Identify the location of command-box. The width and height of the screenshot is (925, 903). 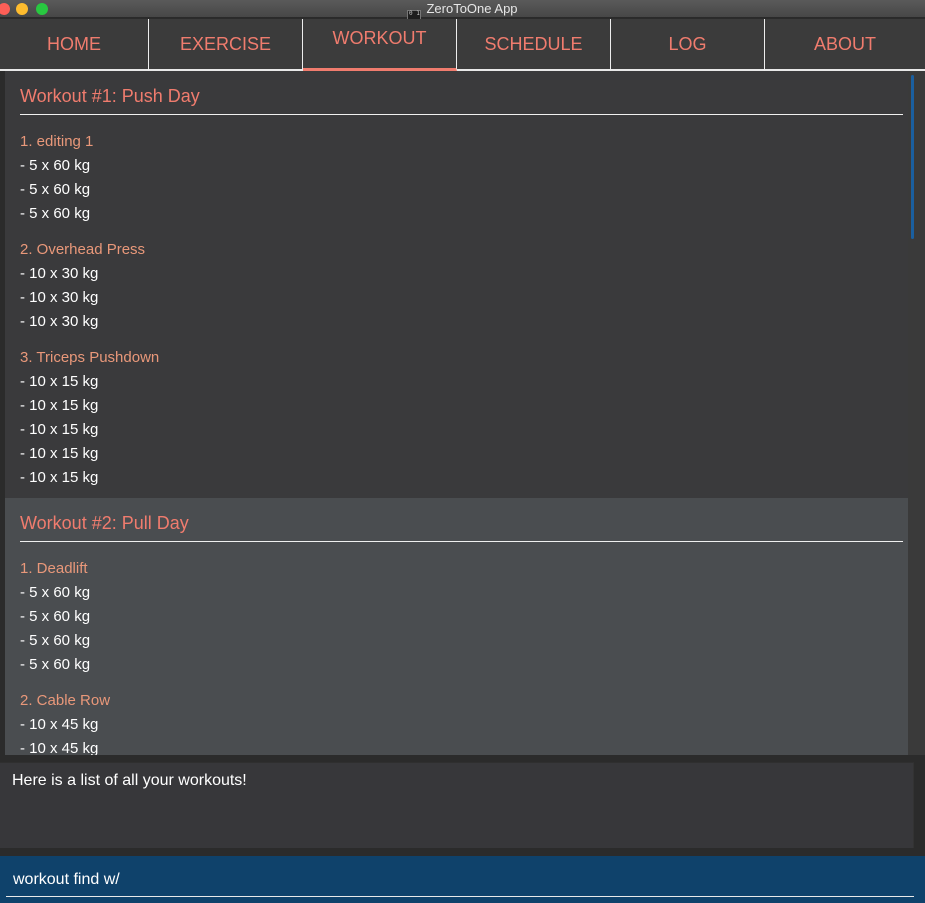
(462, 879).